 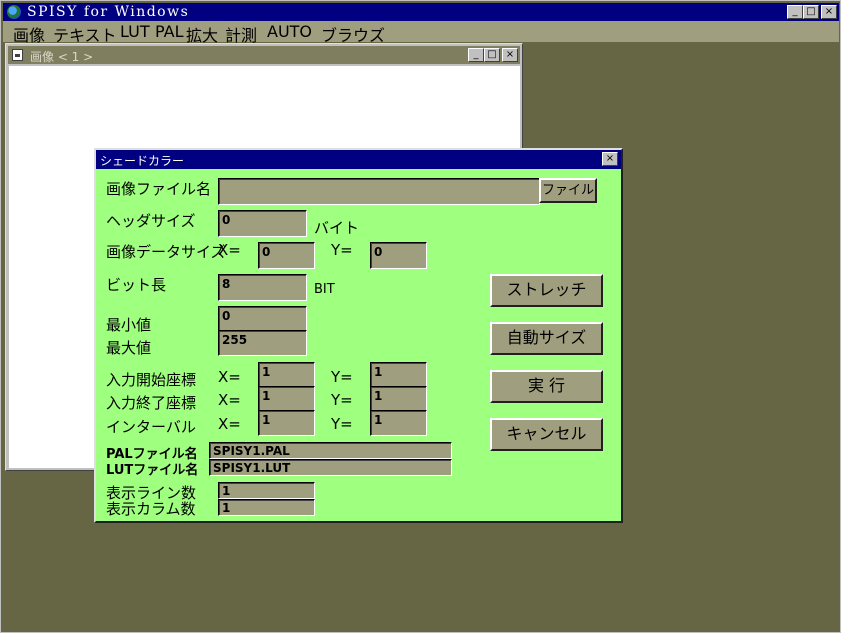 What do you see at coordinates (264, 55) in the screenshot?
I see `child-title-bar: 画像 < 1 > _ □ ×` at bounding box center [264, 55].